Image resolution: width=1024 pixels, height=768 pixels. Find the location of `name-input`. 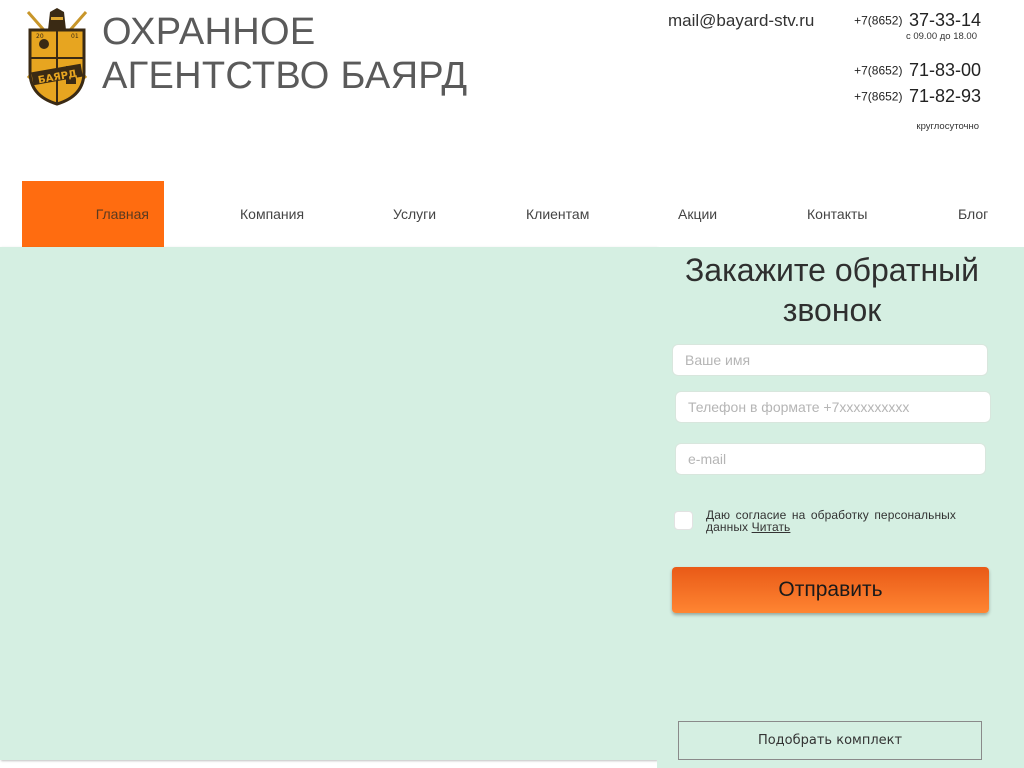

name-input is located at coordinates (830, 360).